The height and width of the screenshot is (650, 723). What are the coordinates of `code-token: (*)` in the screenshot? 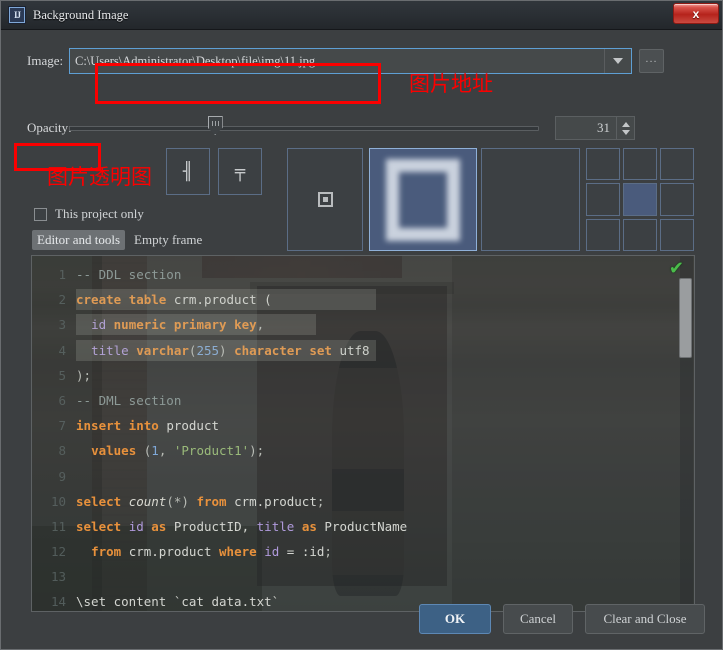 It's located at (181, 501).